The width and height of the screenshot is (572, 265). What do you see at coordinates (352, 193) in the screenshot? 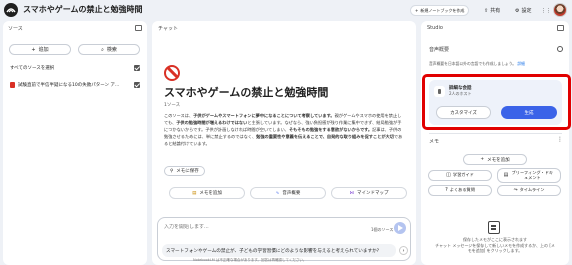
I see `mind-map-icon: ⋈` at bounding box center [352, 193].